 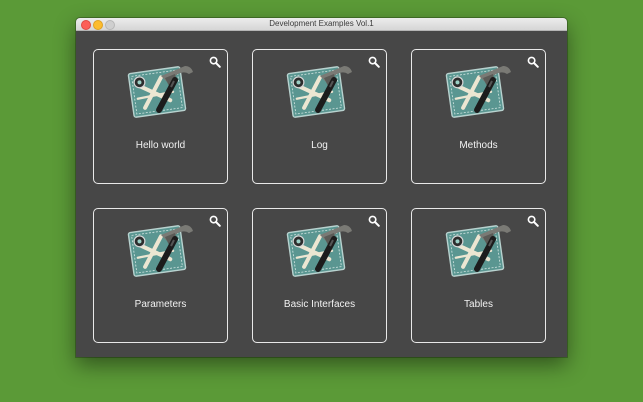 I want to click on tile-label: Tables, so click(x=478, y=304).